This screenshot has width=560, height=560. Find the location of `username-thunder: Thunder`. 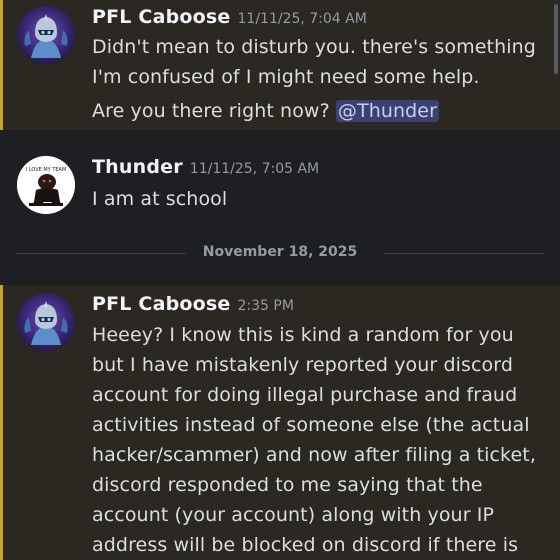

username-thunder: Thunder is located at coordinates (137, 167).